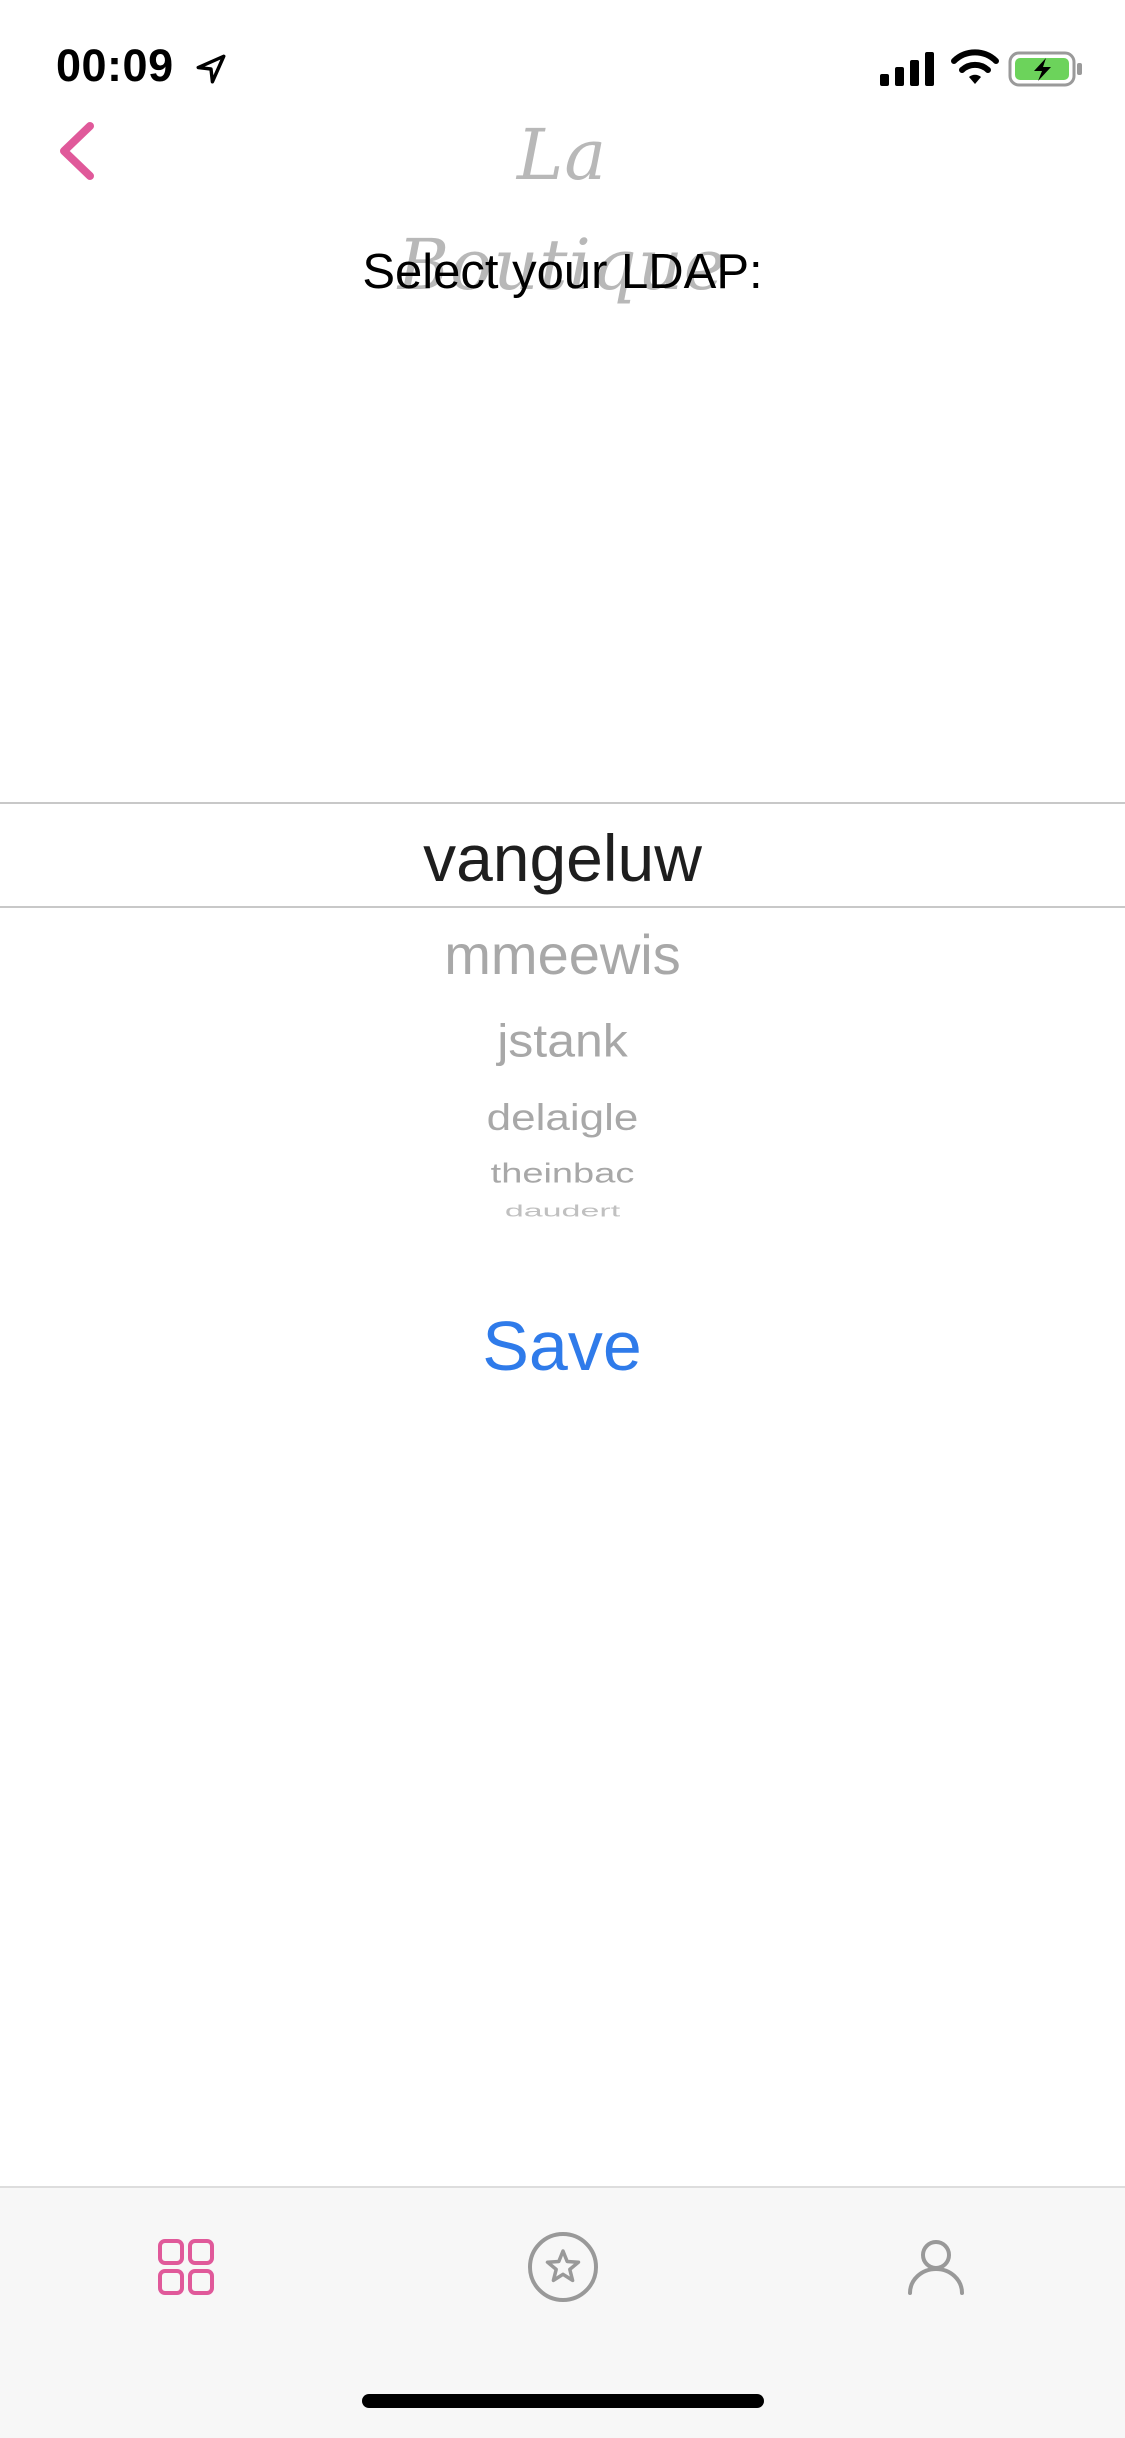  I want to click on location-arrow-icon, so click(211, 69).